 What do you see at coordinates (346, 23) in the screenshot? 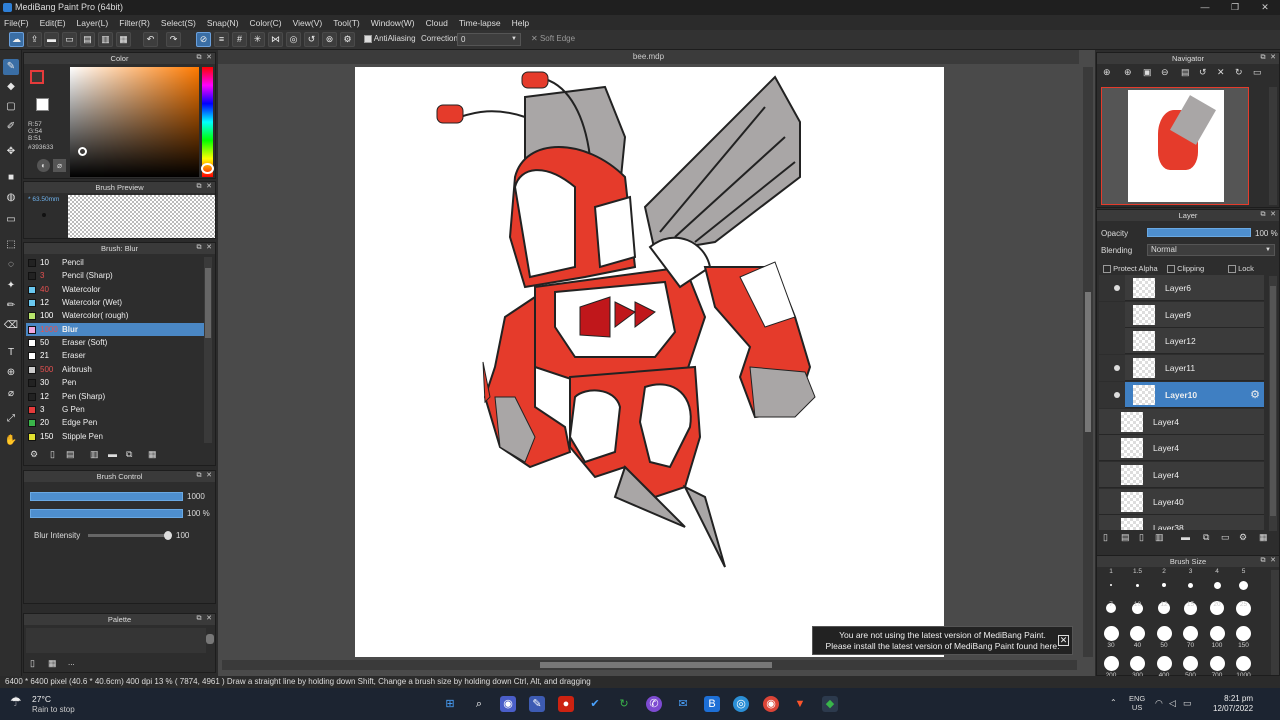
I see `menu-tool: Tool(T)` at bounding box center [346, 23].